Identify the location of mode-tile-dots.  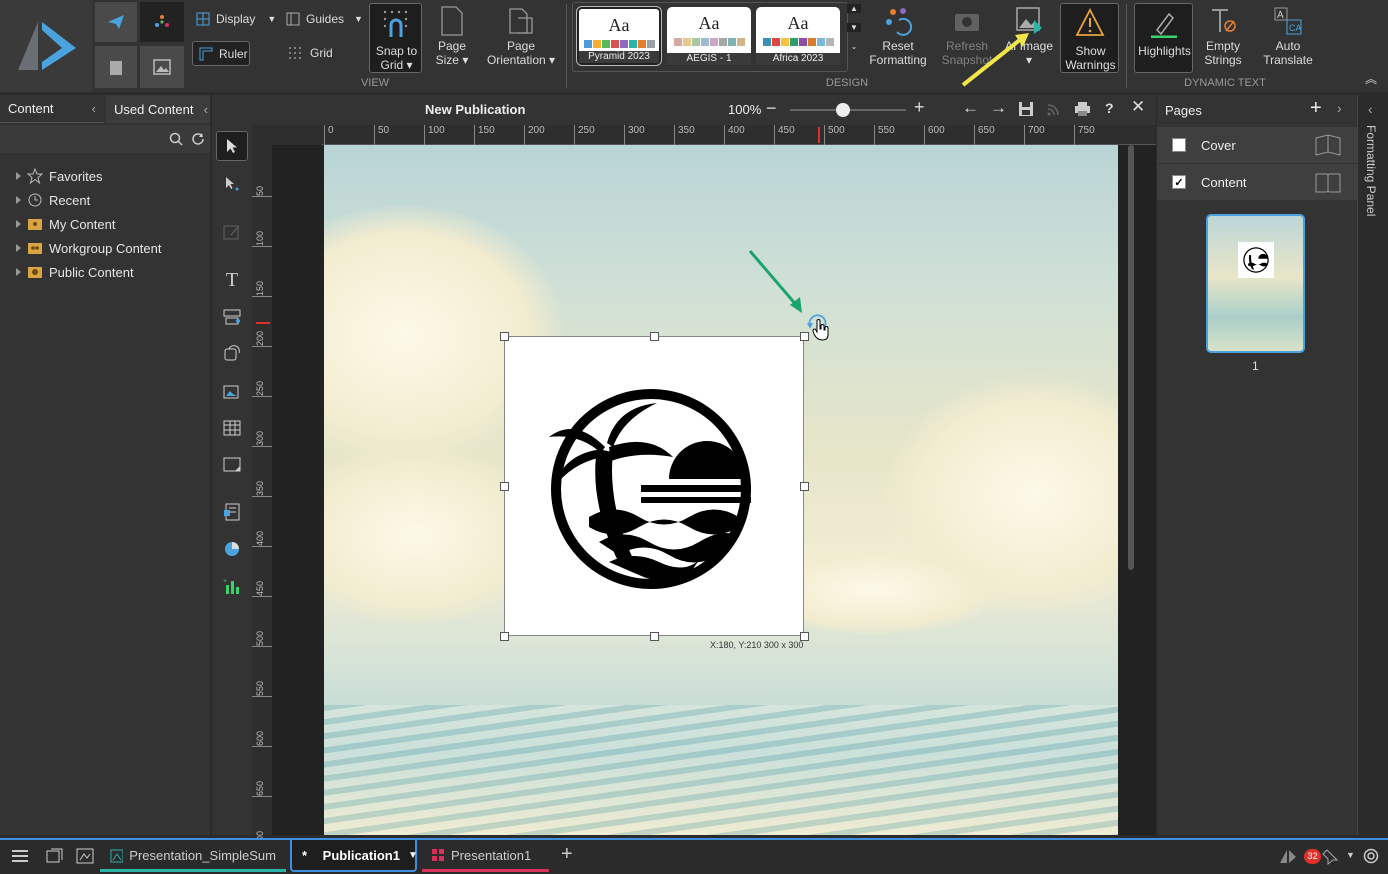
(162, 22).